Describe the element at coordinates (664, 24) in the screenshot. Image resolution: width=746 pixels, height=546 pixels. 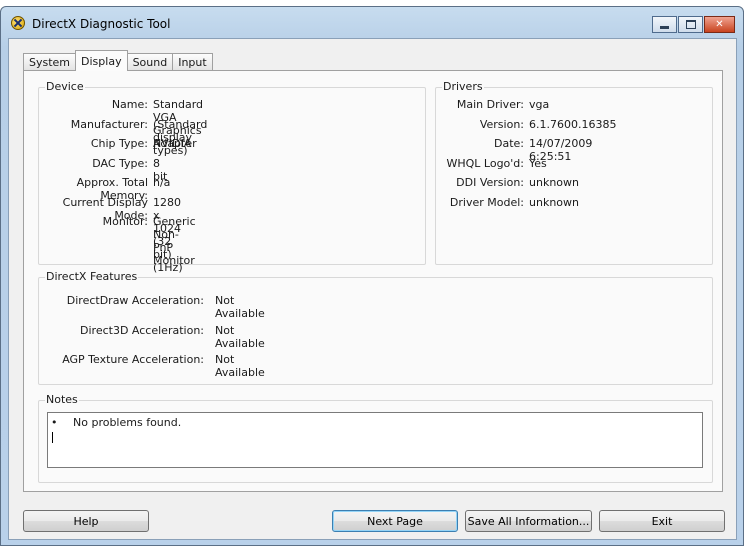
I see `minimize-button` at that location.